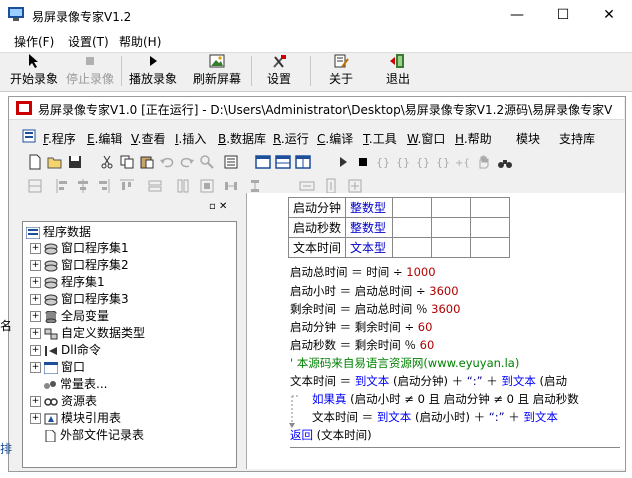 Image resolution: width=632 pixels, height=478 pixels. What do you see at coordinates (361, 309) in the screenshot?
I see `code-text: 剩余时间 ＝ 启动总时间 ％` at bounding box center [361, 309].